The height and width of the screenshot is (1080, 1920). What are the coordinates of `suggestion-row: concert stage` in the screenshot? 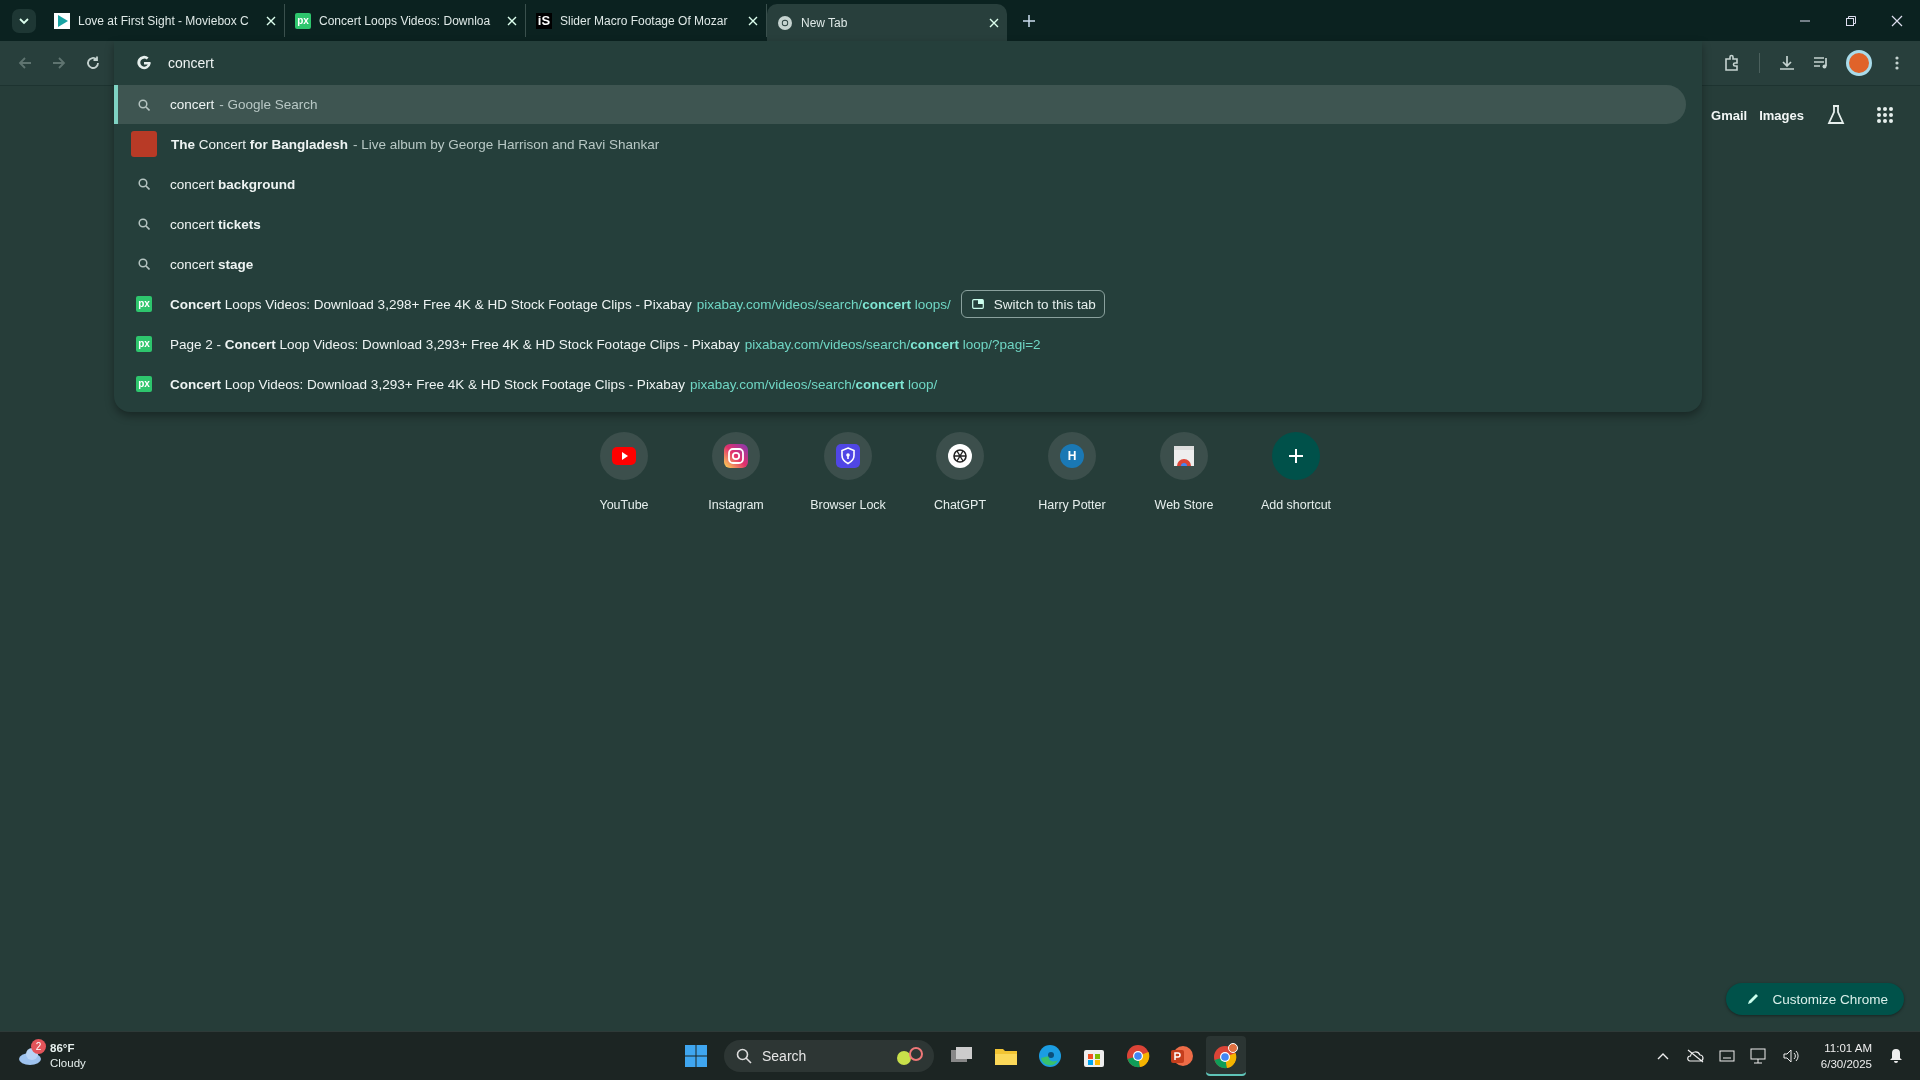 It's located at (908, 264).